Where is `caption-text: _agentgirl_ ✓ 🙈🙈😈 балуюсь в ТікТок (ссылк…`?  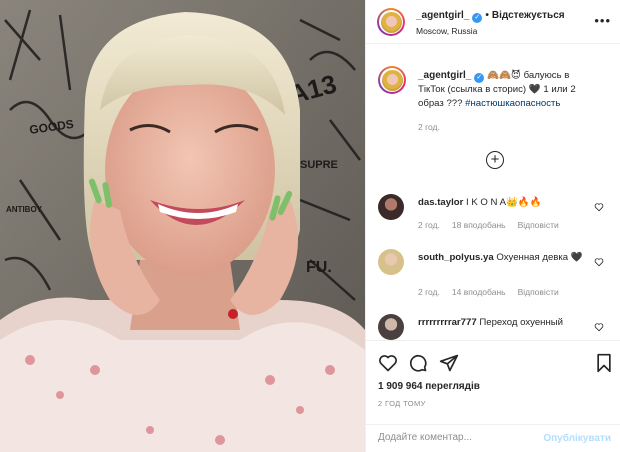 caption-text: _agentgirl_ ✓ 🙈🙈😈 балуюсь в ТікТок (ссылк… is located at coordinates (508, 89).